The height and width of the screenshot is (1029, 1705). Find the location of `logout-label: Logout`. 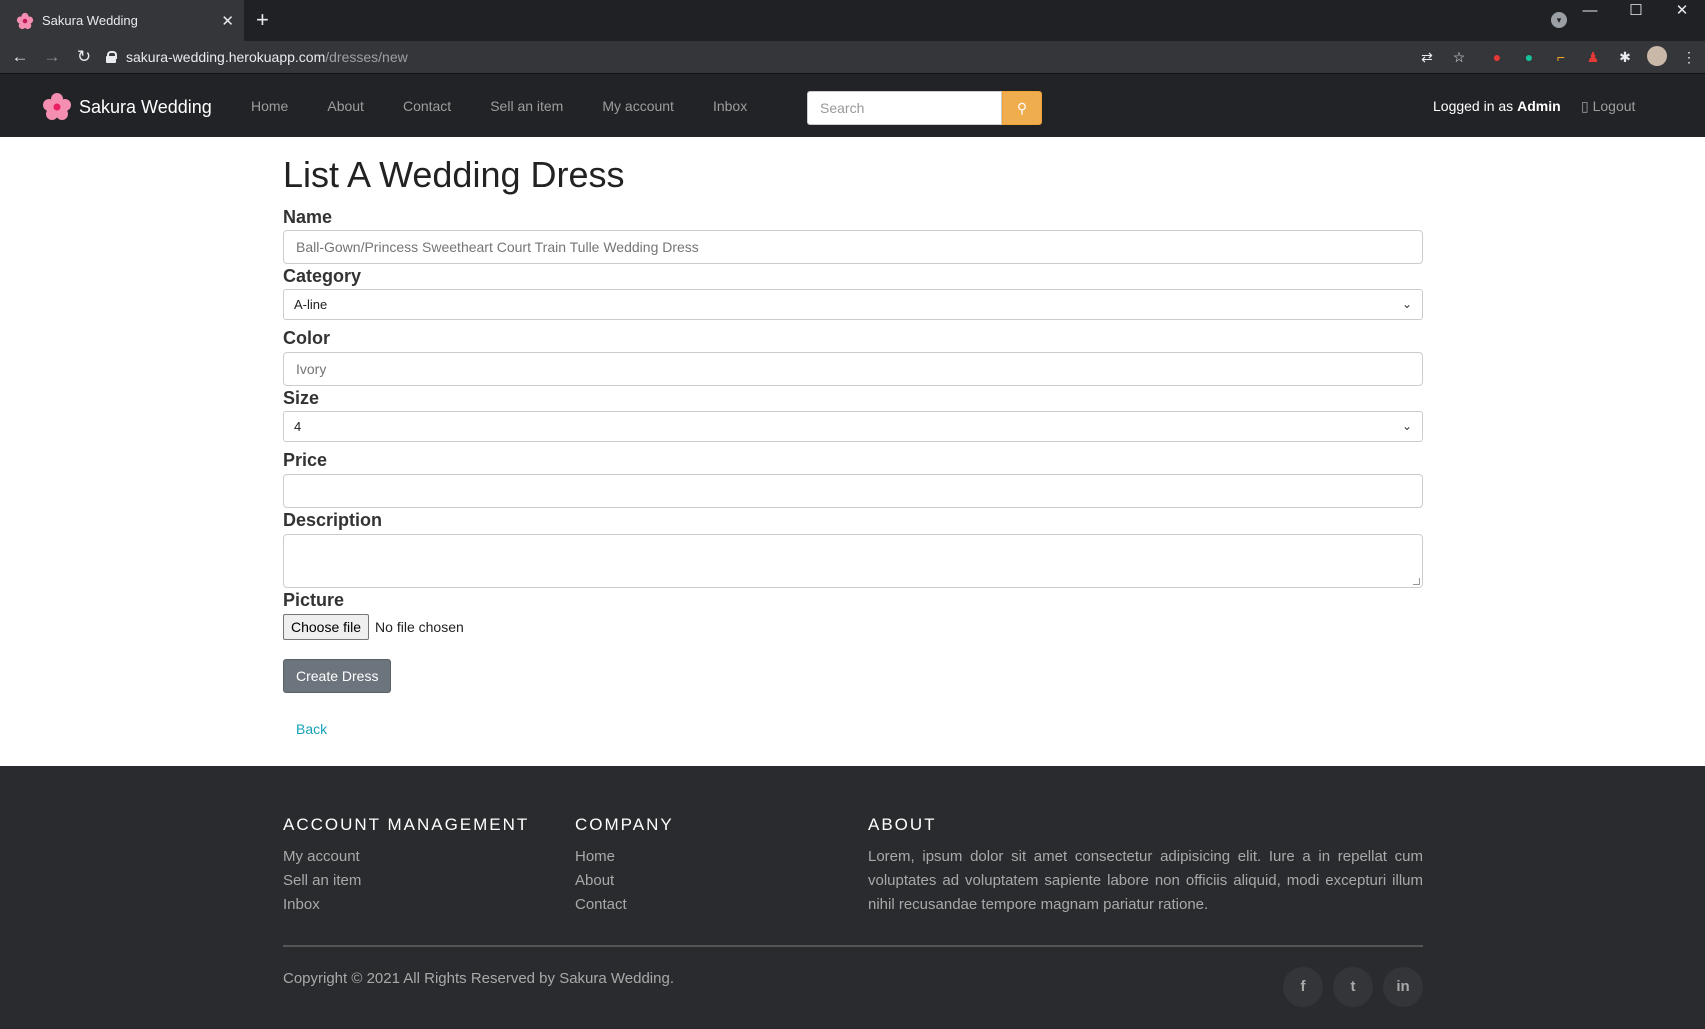

logout-label: Logout is located at coordinates (1614, 106).